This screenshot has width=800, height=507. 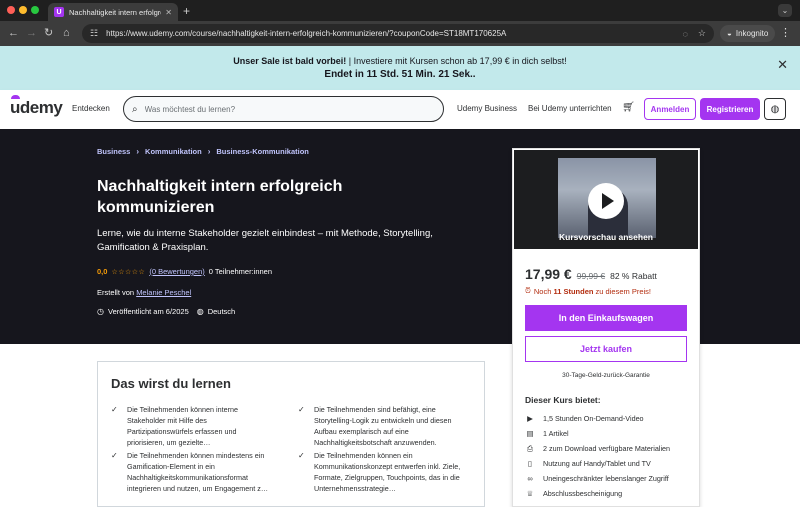 I want to click on close-window-button, so click(x=11, y=10).